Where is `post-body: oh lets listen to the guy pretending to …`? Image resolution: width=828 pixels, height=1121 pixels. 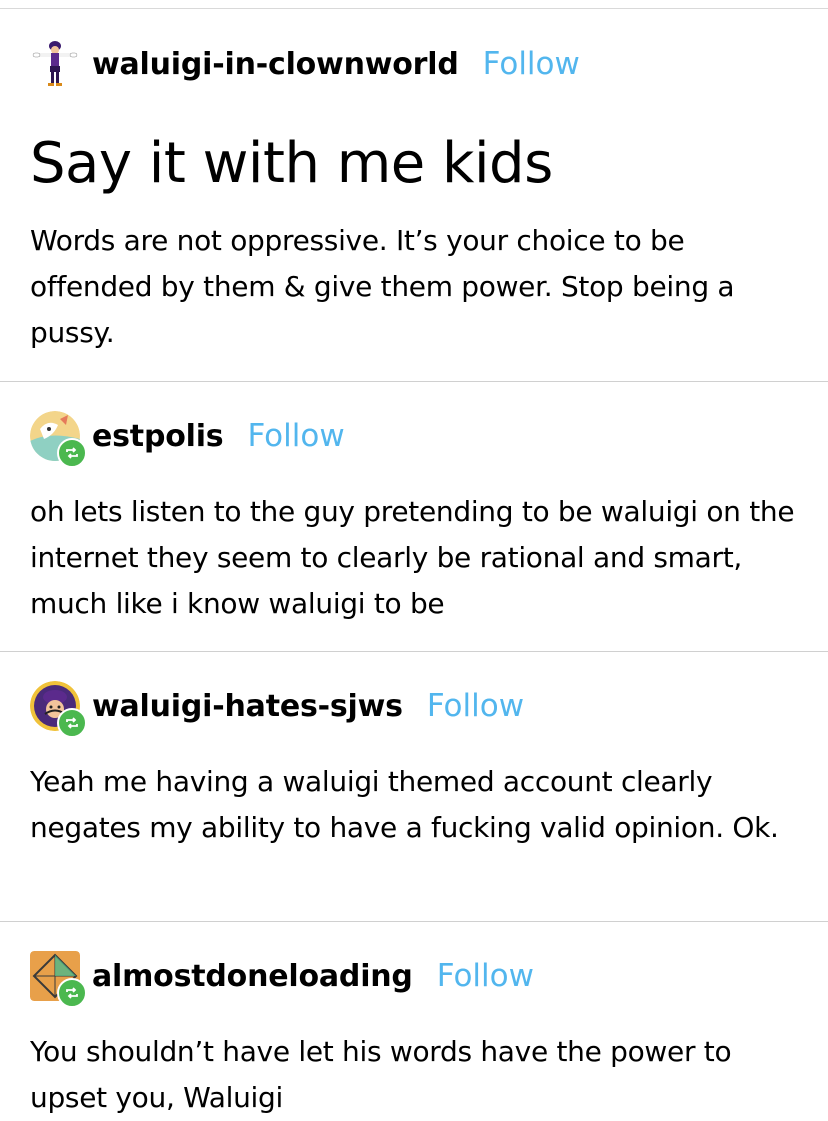
post-body: oh lets listen to the guy pretending to … is located at coordinates (412, 557).